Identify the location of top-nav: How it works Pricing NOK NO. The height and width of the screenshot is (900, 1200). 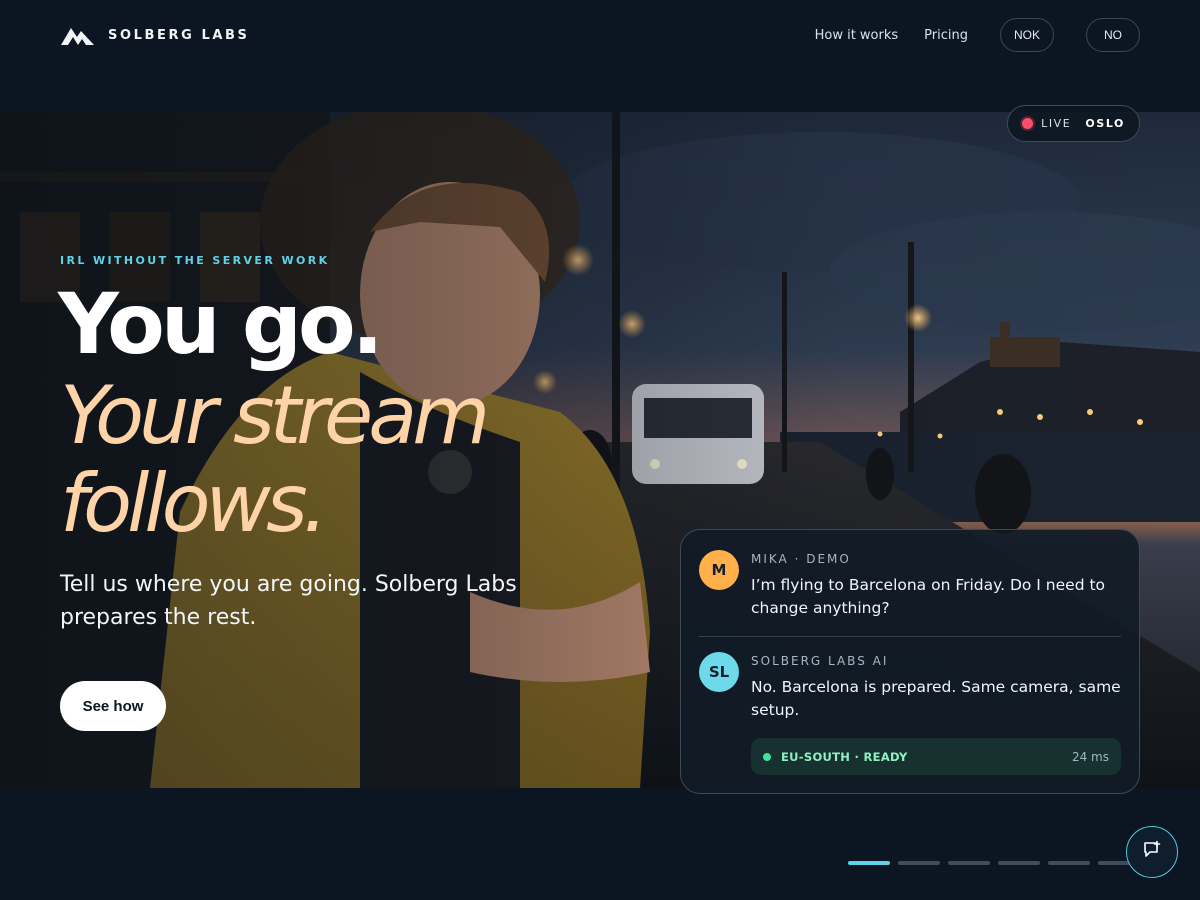
(977, 35).